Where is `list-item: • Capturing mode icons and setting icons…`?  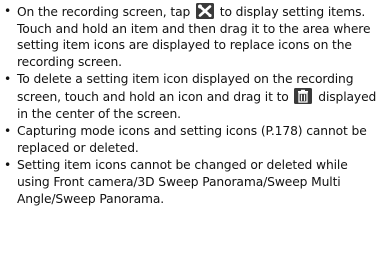
list-item: • Capturing mode icons and setting icons… is located at coordinates (192, 139).